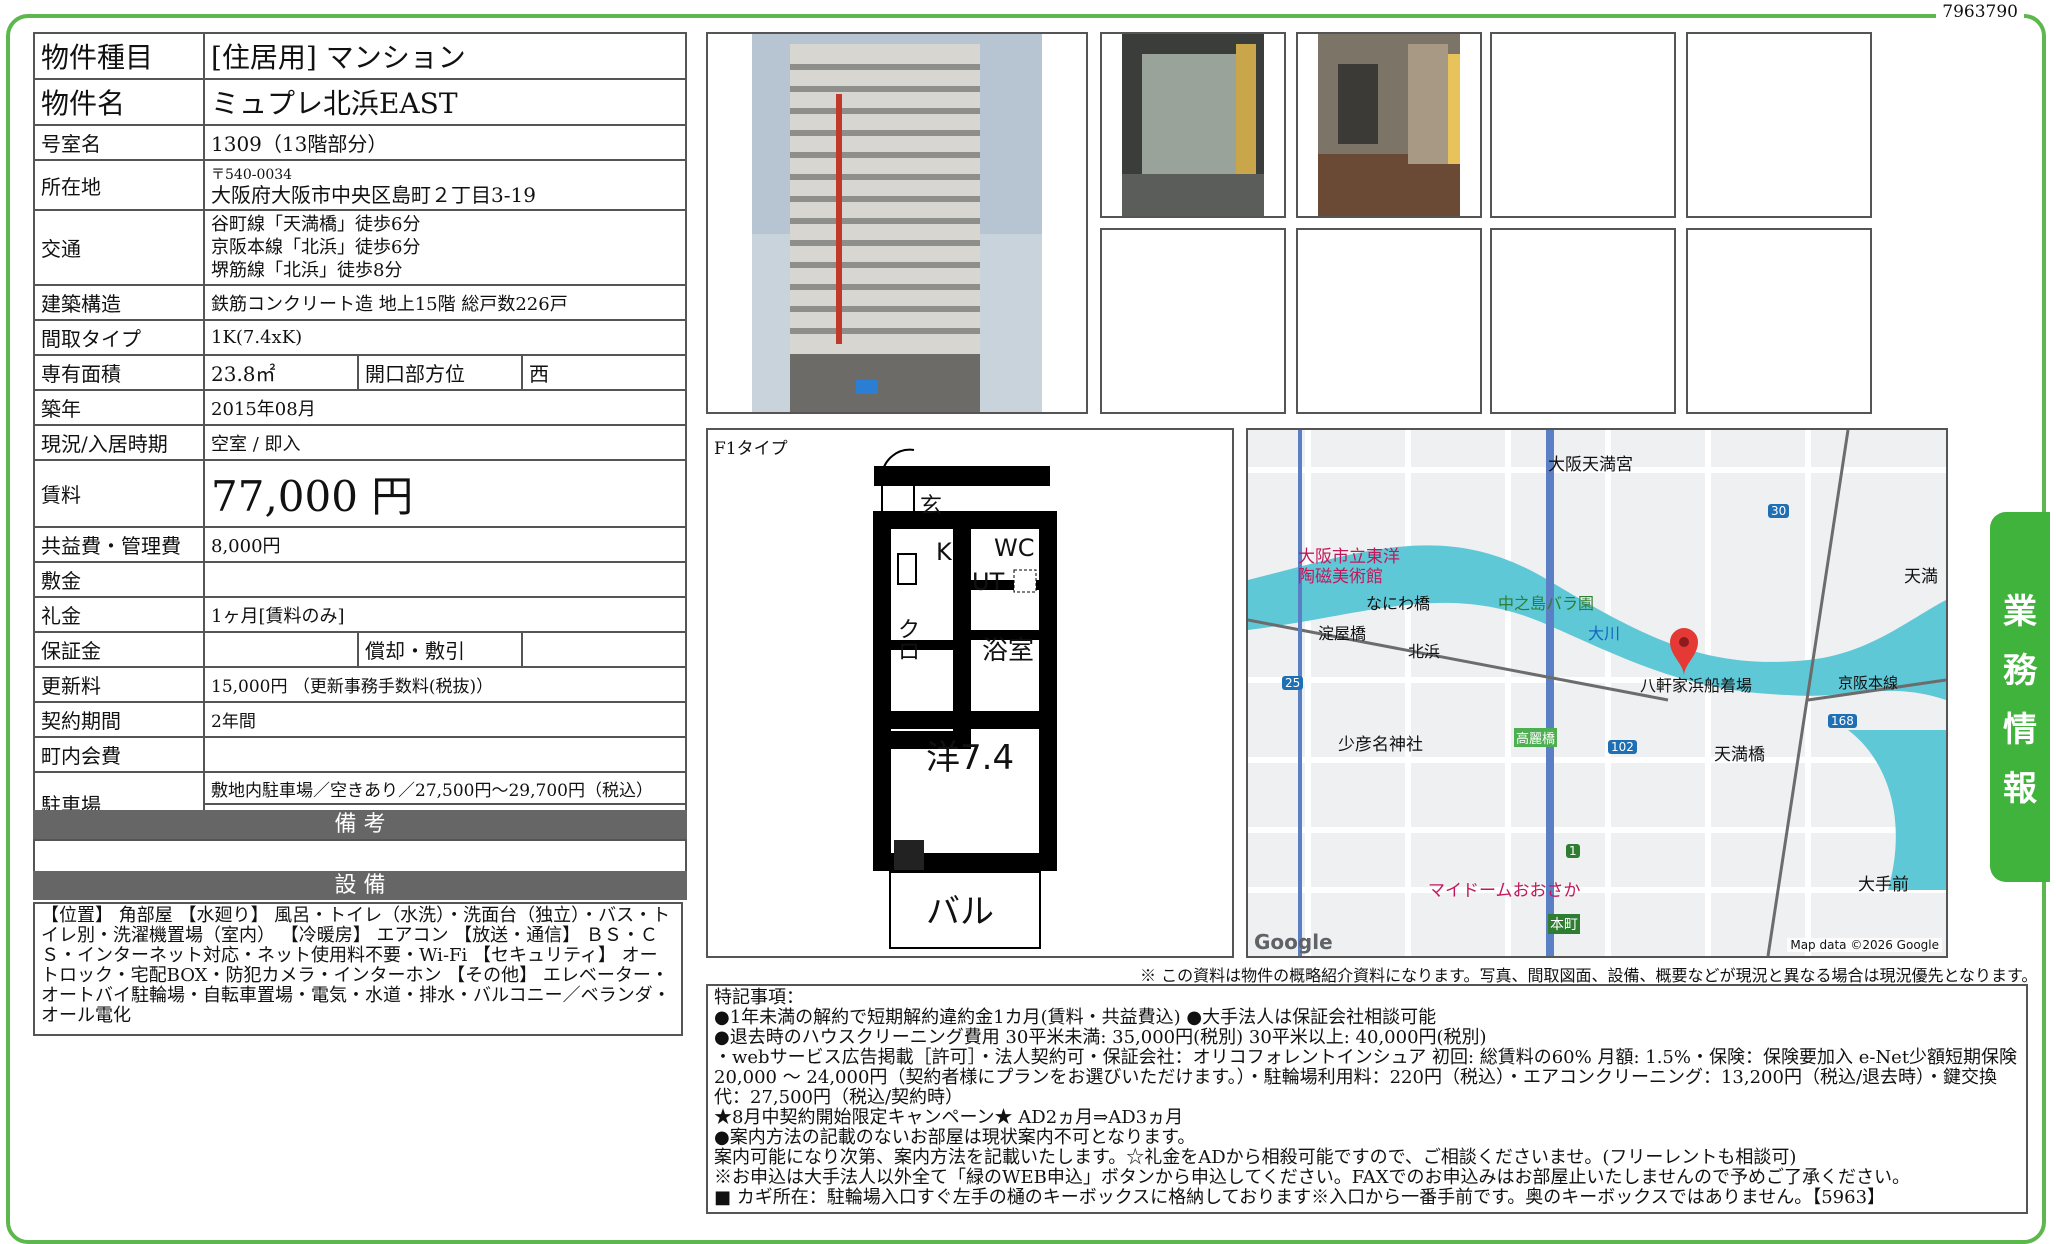  I want to click on special-note-line: ●案内方法の記載のないお部屋は現状案内不可となります。, so click(955, 1137).